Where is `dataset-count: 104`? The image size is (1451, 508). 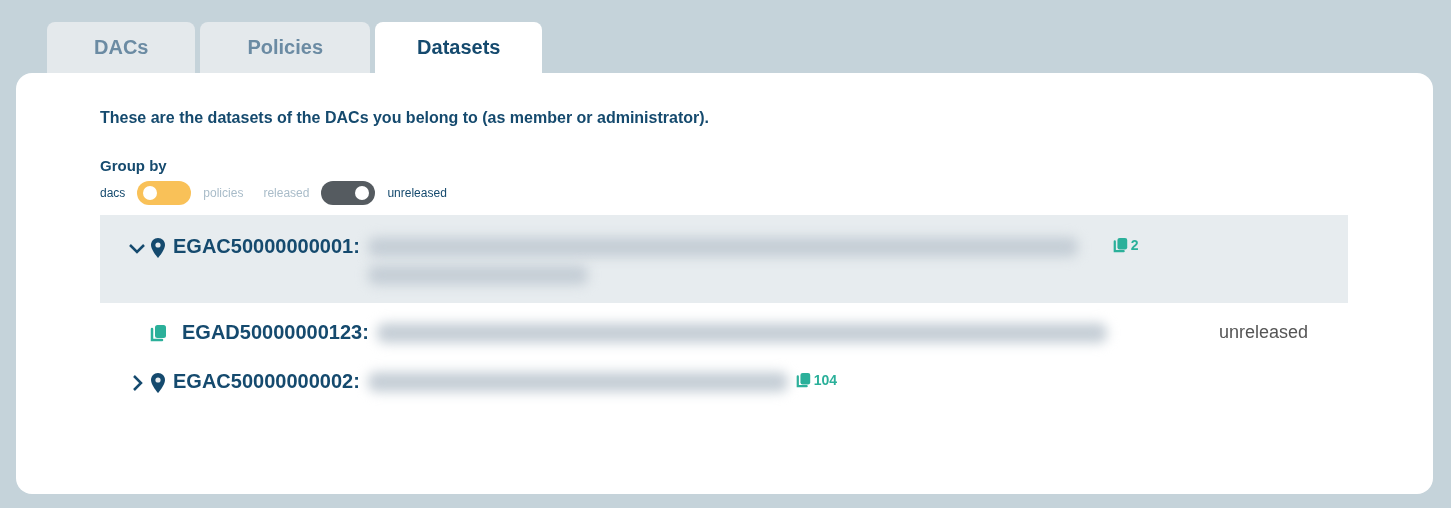
dataset-count: 104 is located at coordinates (816, 380).